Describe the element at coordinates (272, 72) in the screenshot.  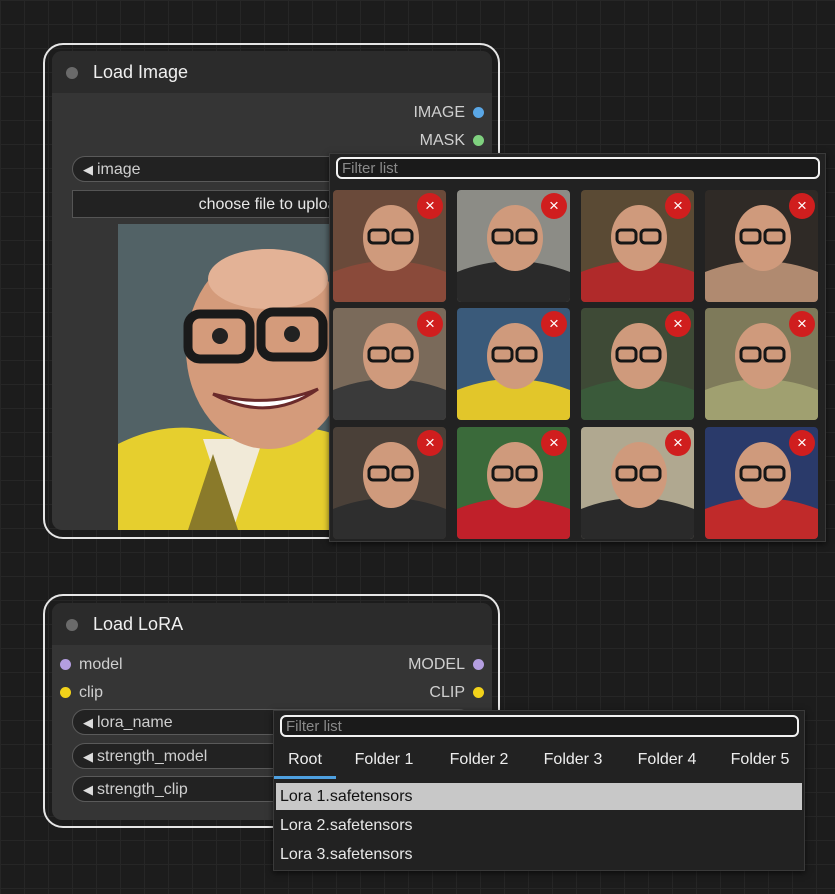
I see `node-title-bar: Load Image` at that location.